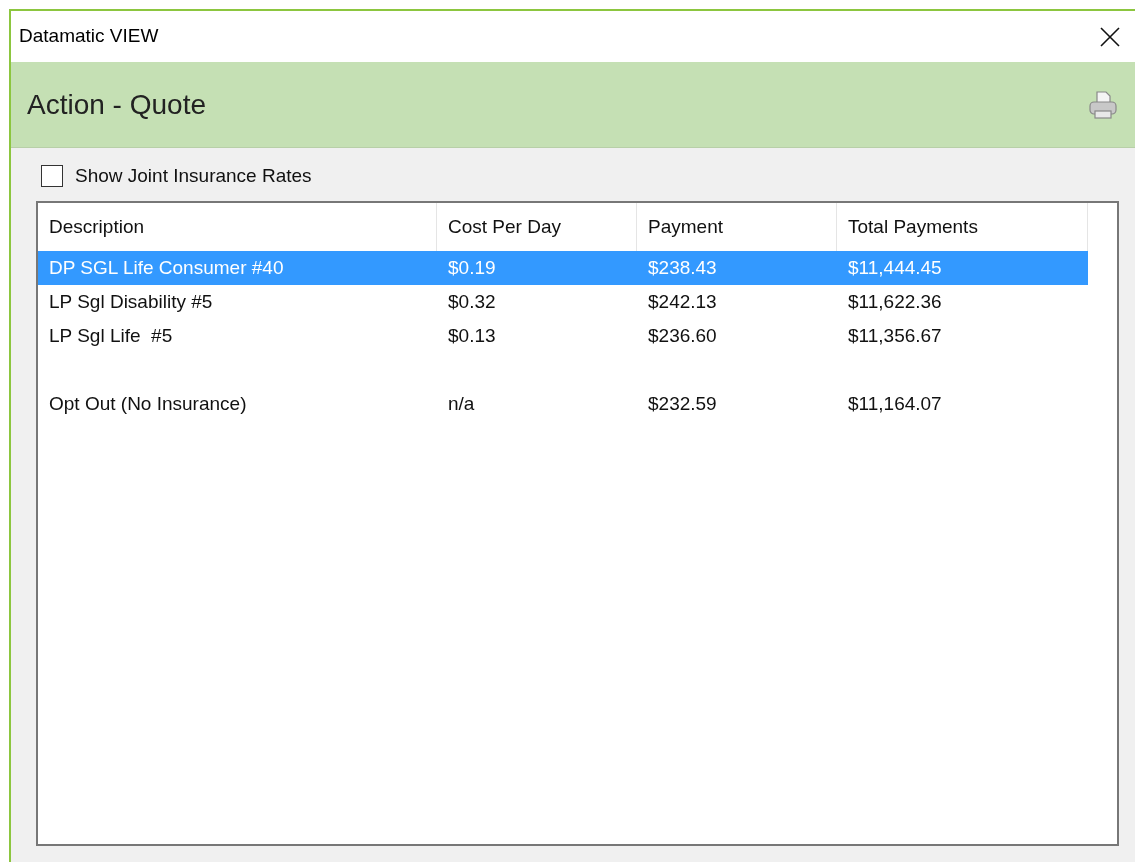 The height and width of the screenshot is (862, 1135). What do you see at coordinates (116, 104) in the screenshot?
I see `header-title: Action - Quote` at bounding box center [116, 104].